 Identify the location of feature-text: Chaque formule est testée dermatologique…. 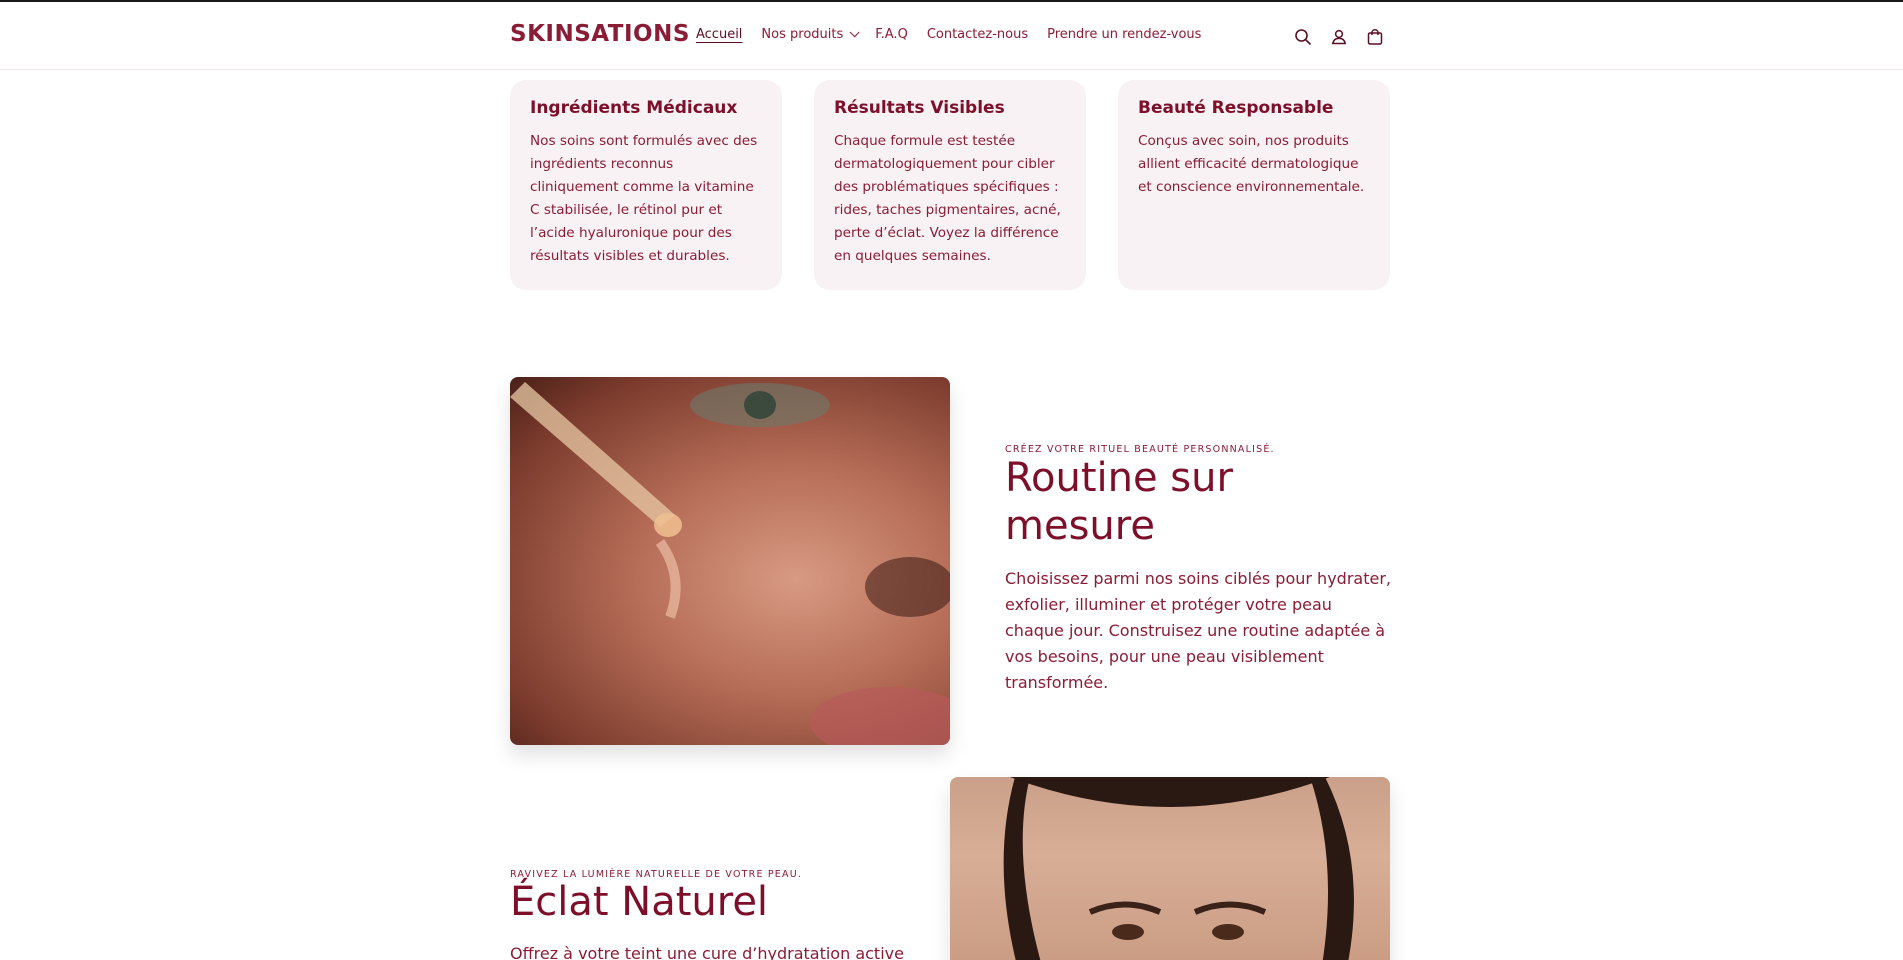
(947, 198).